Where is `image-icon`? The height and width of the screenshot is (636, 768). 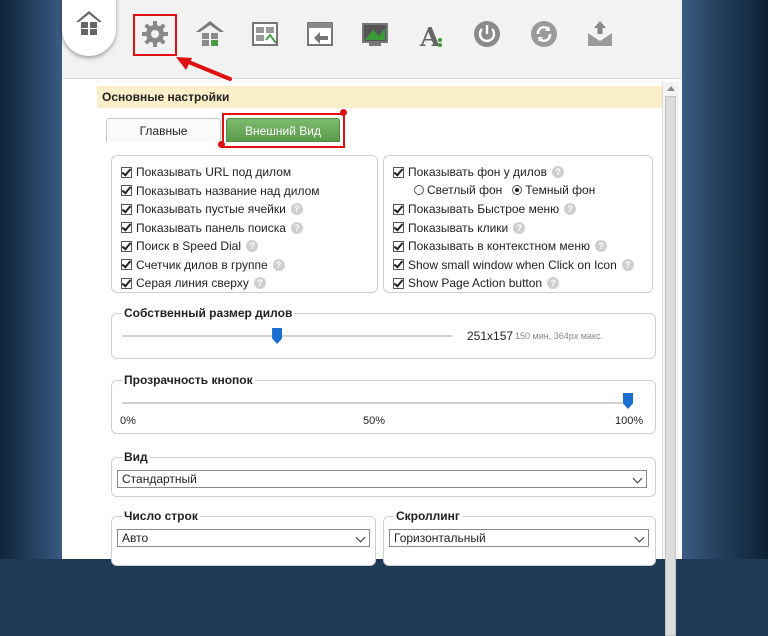
image-icon is located at coordinates (375, 34).